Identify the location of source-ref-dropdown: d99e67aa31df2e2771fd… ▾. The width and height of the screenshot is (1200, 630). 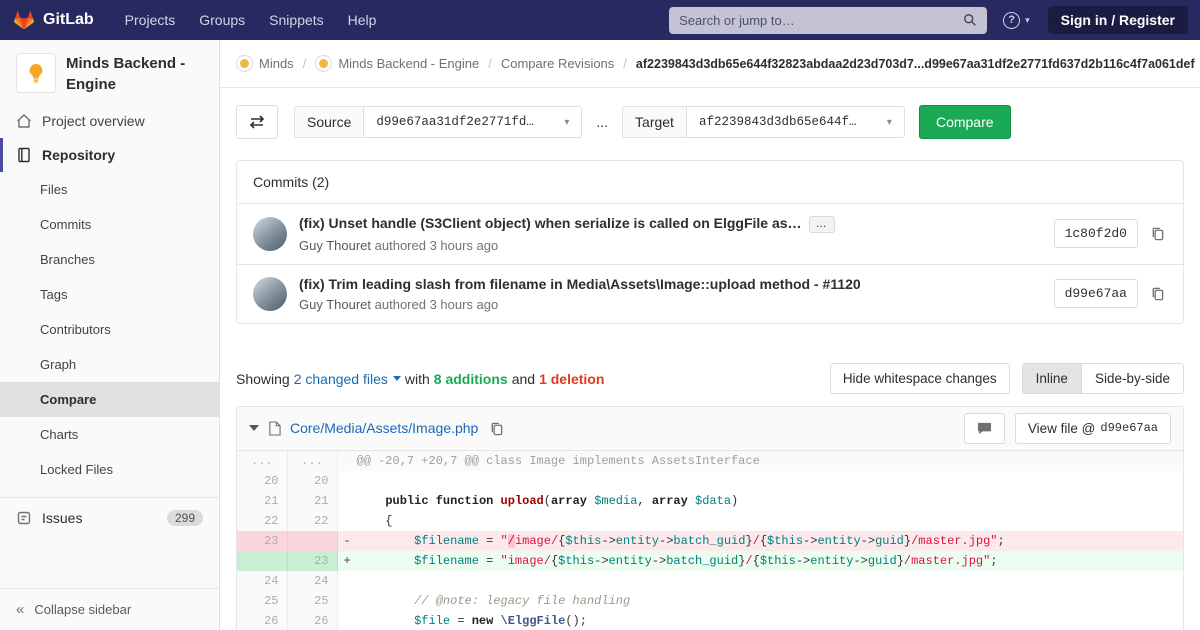
(473, 122).